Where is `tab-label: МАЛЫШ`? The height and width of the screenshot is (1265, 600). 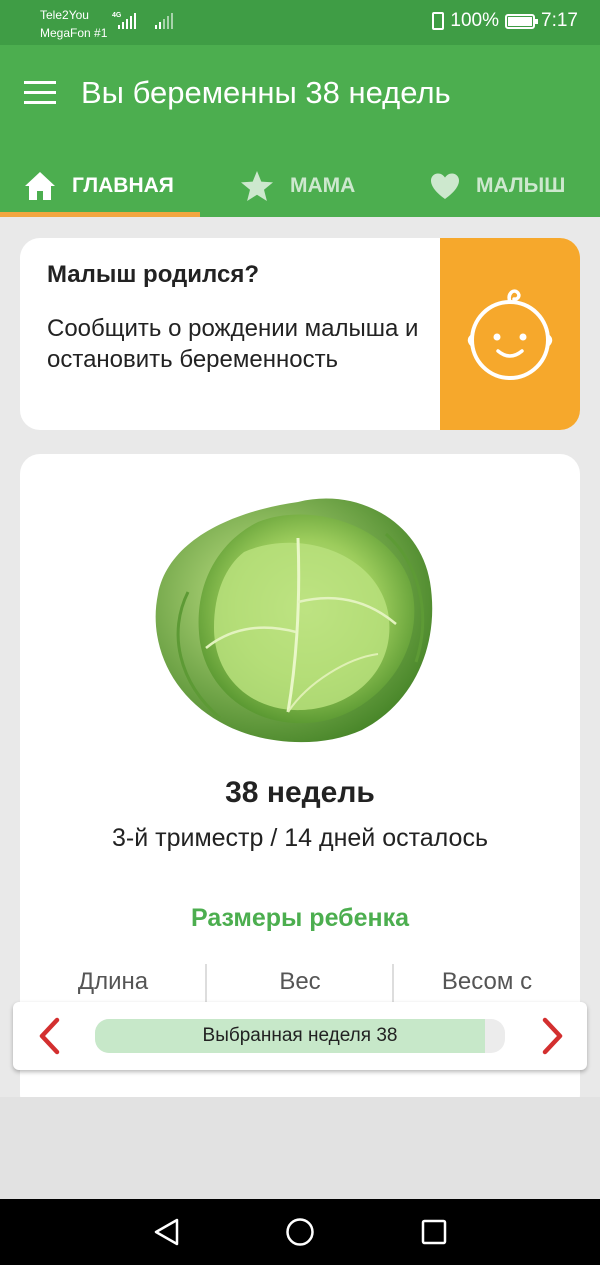 tab-label: МАЛЫШ is located at coordinates (521, 185).